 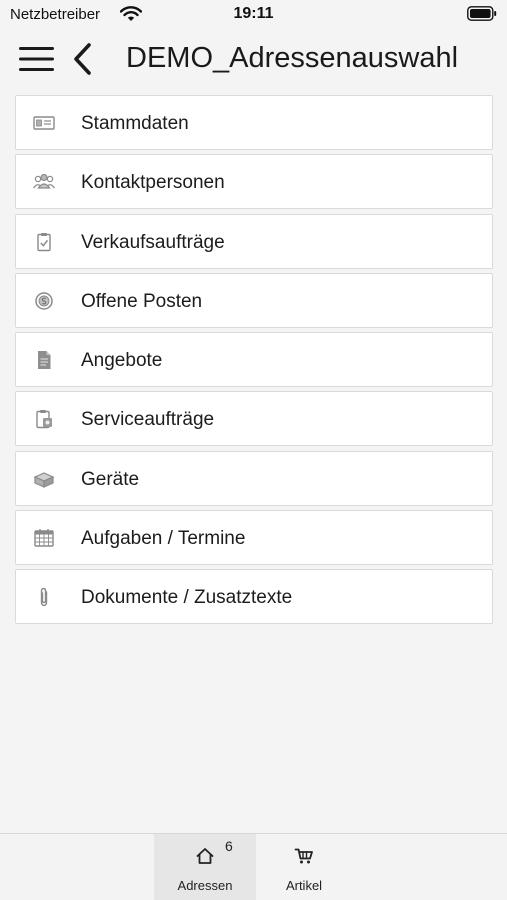 I want to click on menu-item-offene-posten: Offene Posten, so click(x=254, y=300).